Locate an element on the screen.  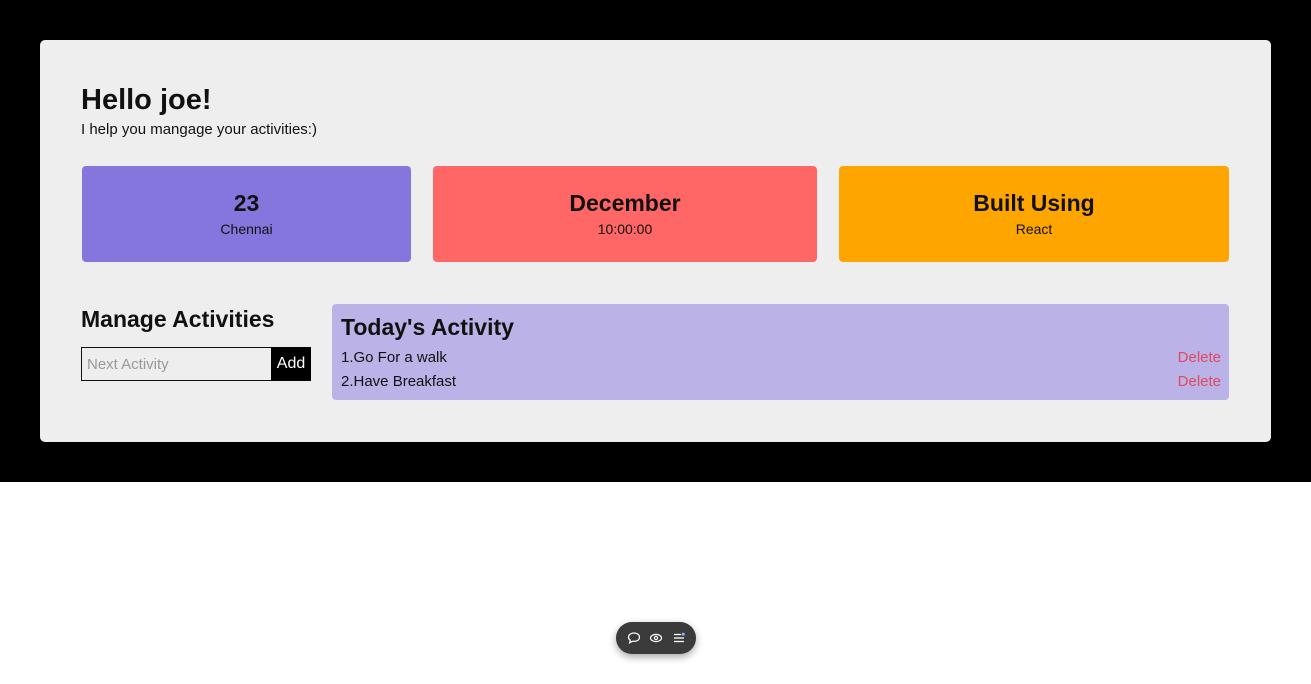
date-tile: 23 Chennai is located at coordinates (246, 214).